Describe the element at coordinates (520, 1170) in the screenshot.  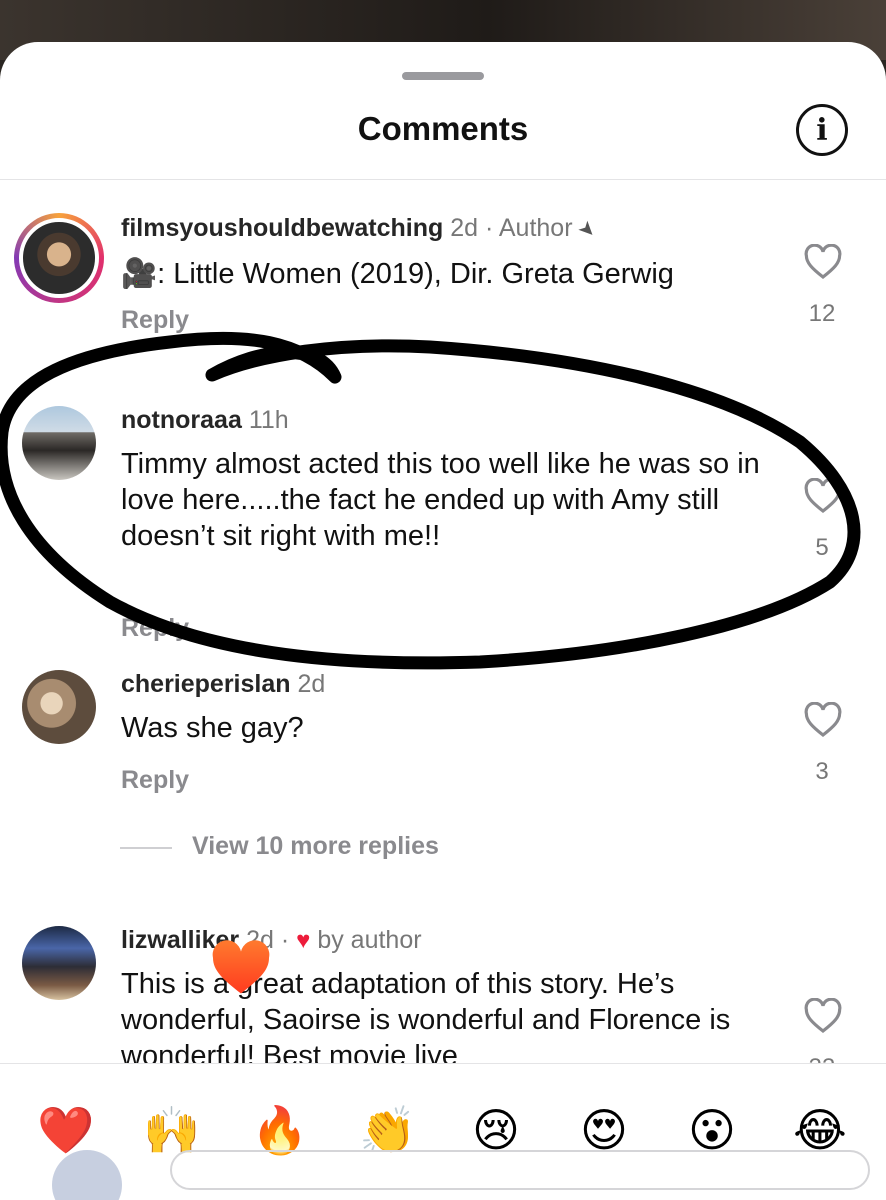
I see `comment-input` at that location.